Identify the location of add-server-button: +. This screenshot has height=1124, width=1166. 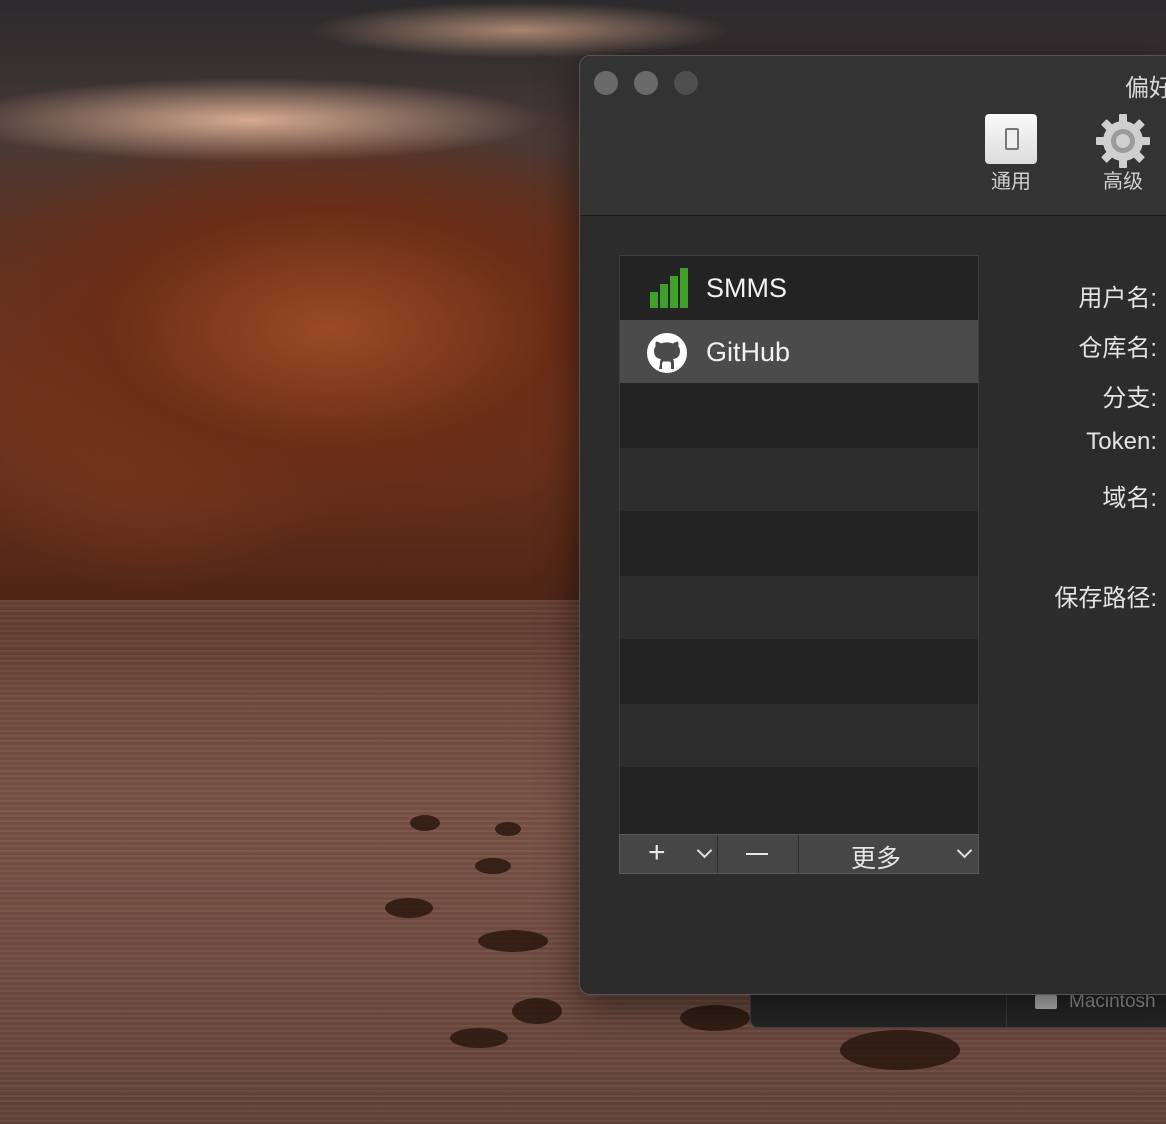
(669, 854).